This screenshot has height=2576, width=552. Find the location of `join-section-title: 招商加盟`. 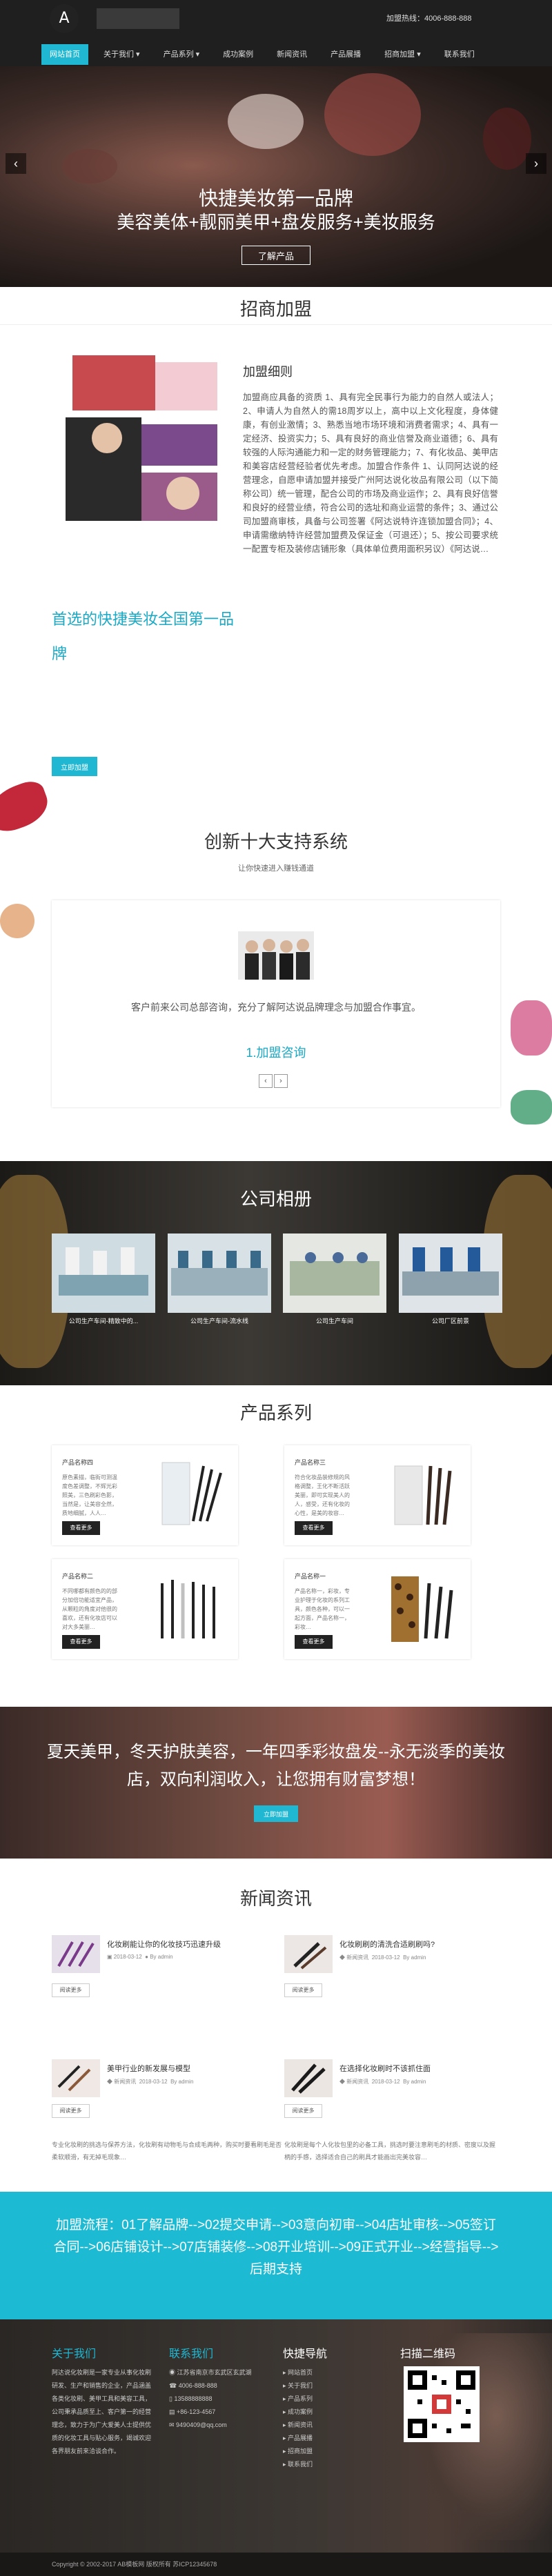

join-section-title: 招商加盟 is located at coordinates (275, 309).